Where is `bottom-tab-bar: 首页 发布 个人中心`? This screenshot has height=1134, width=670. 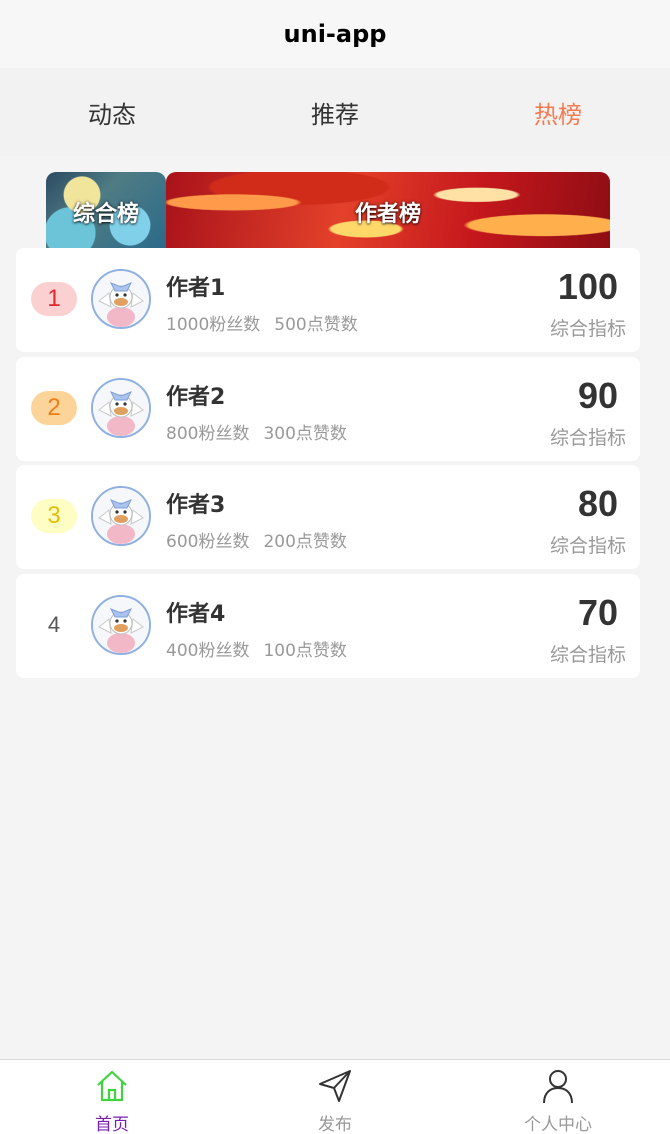
bottom-tab-bar: 首页 发布 个人中心 is located at coordinates (335, 1096).